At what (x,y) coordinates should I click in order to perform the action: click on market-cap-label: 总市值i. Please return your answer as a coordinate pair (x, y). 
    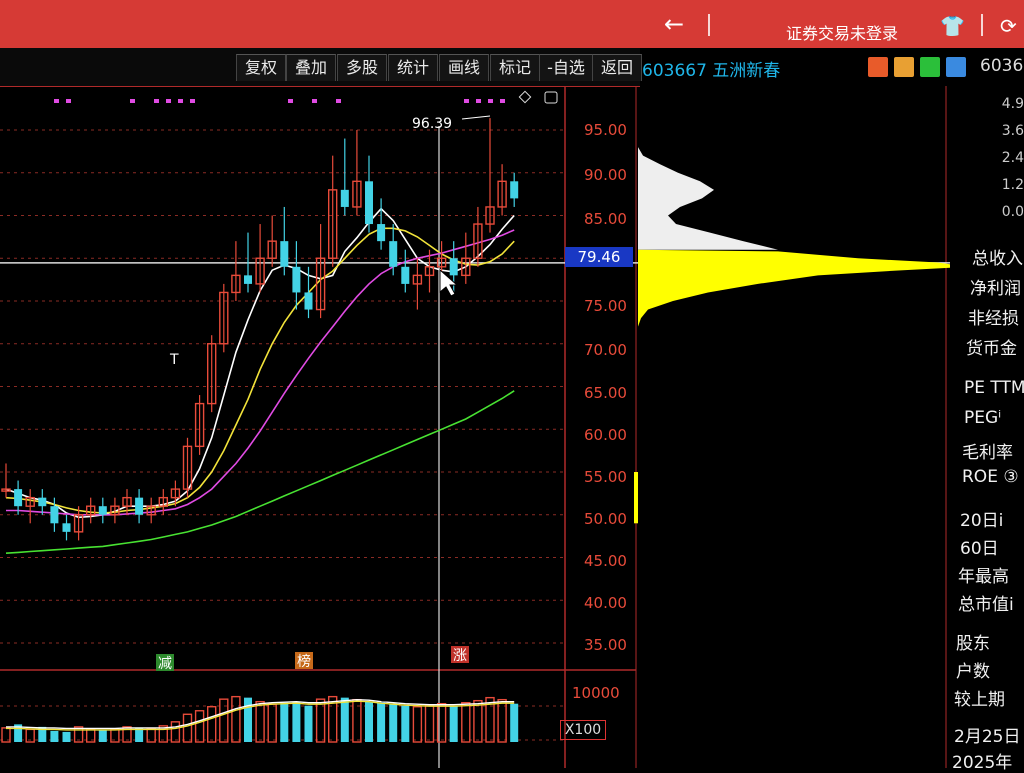
    Looking at the image, I should click on (986, 602).